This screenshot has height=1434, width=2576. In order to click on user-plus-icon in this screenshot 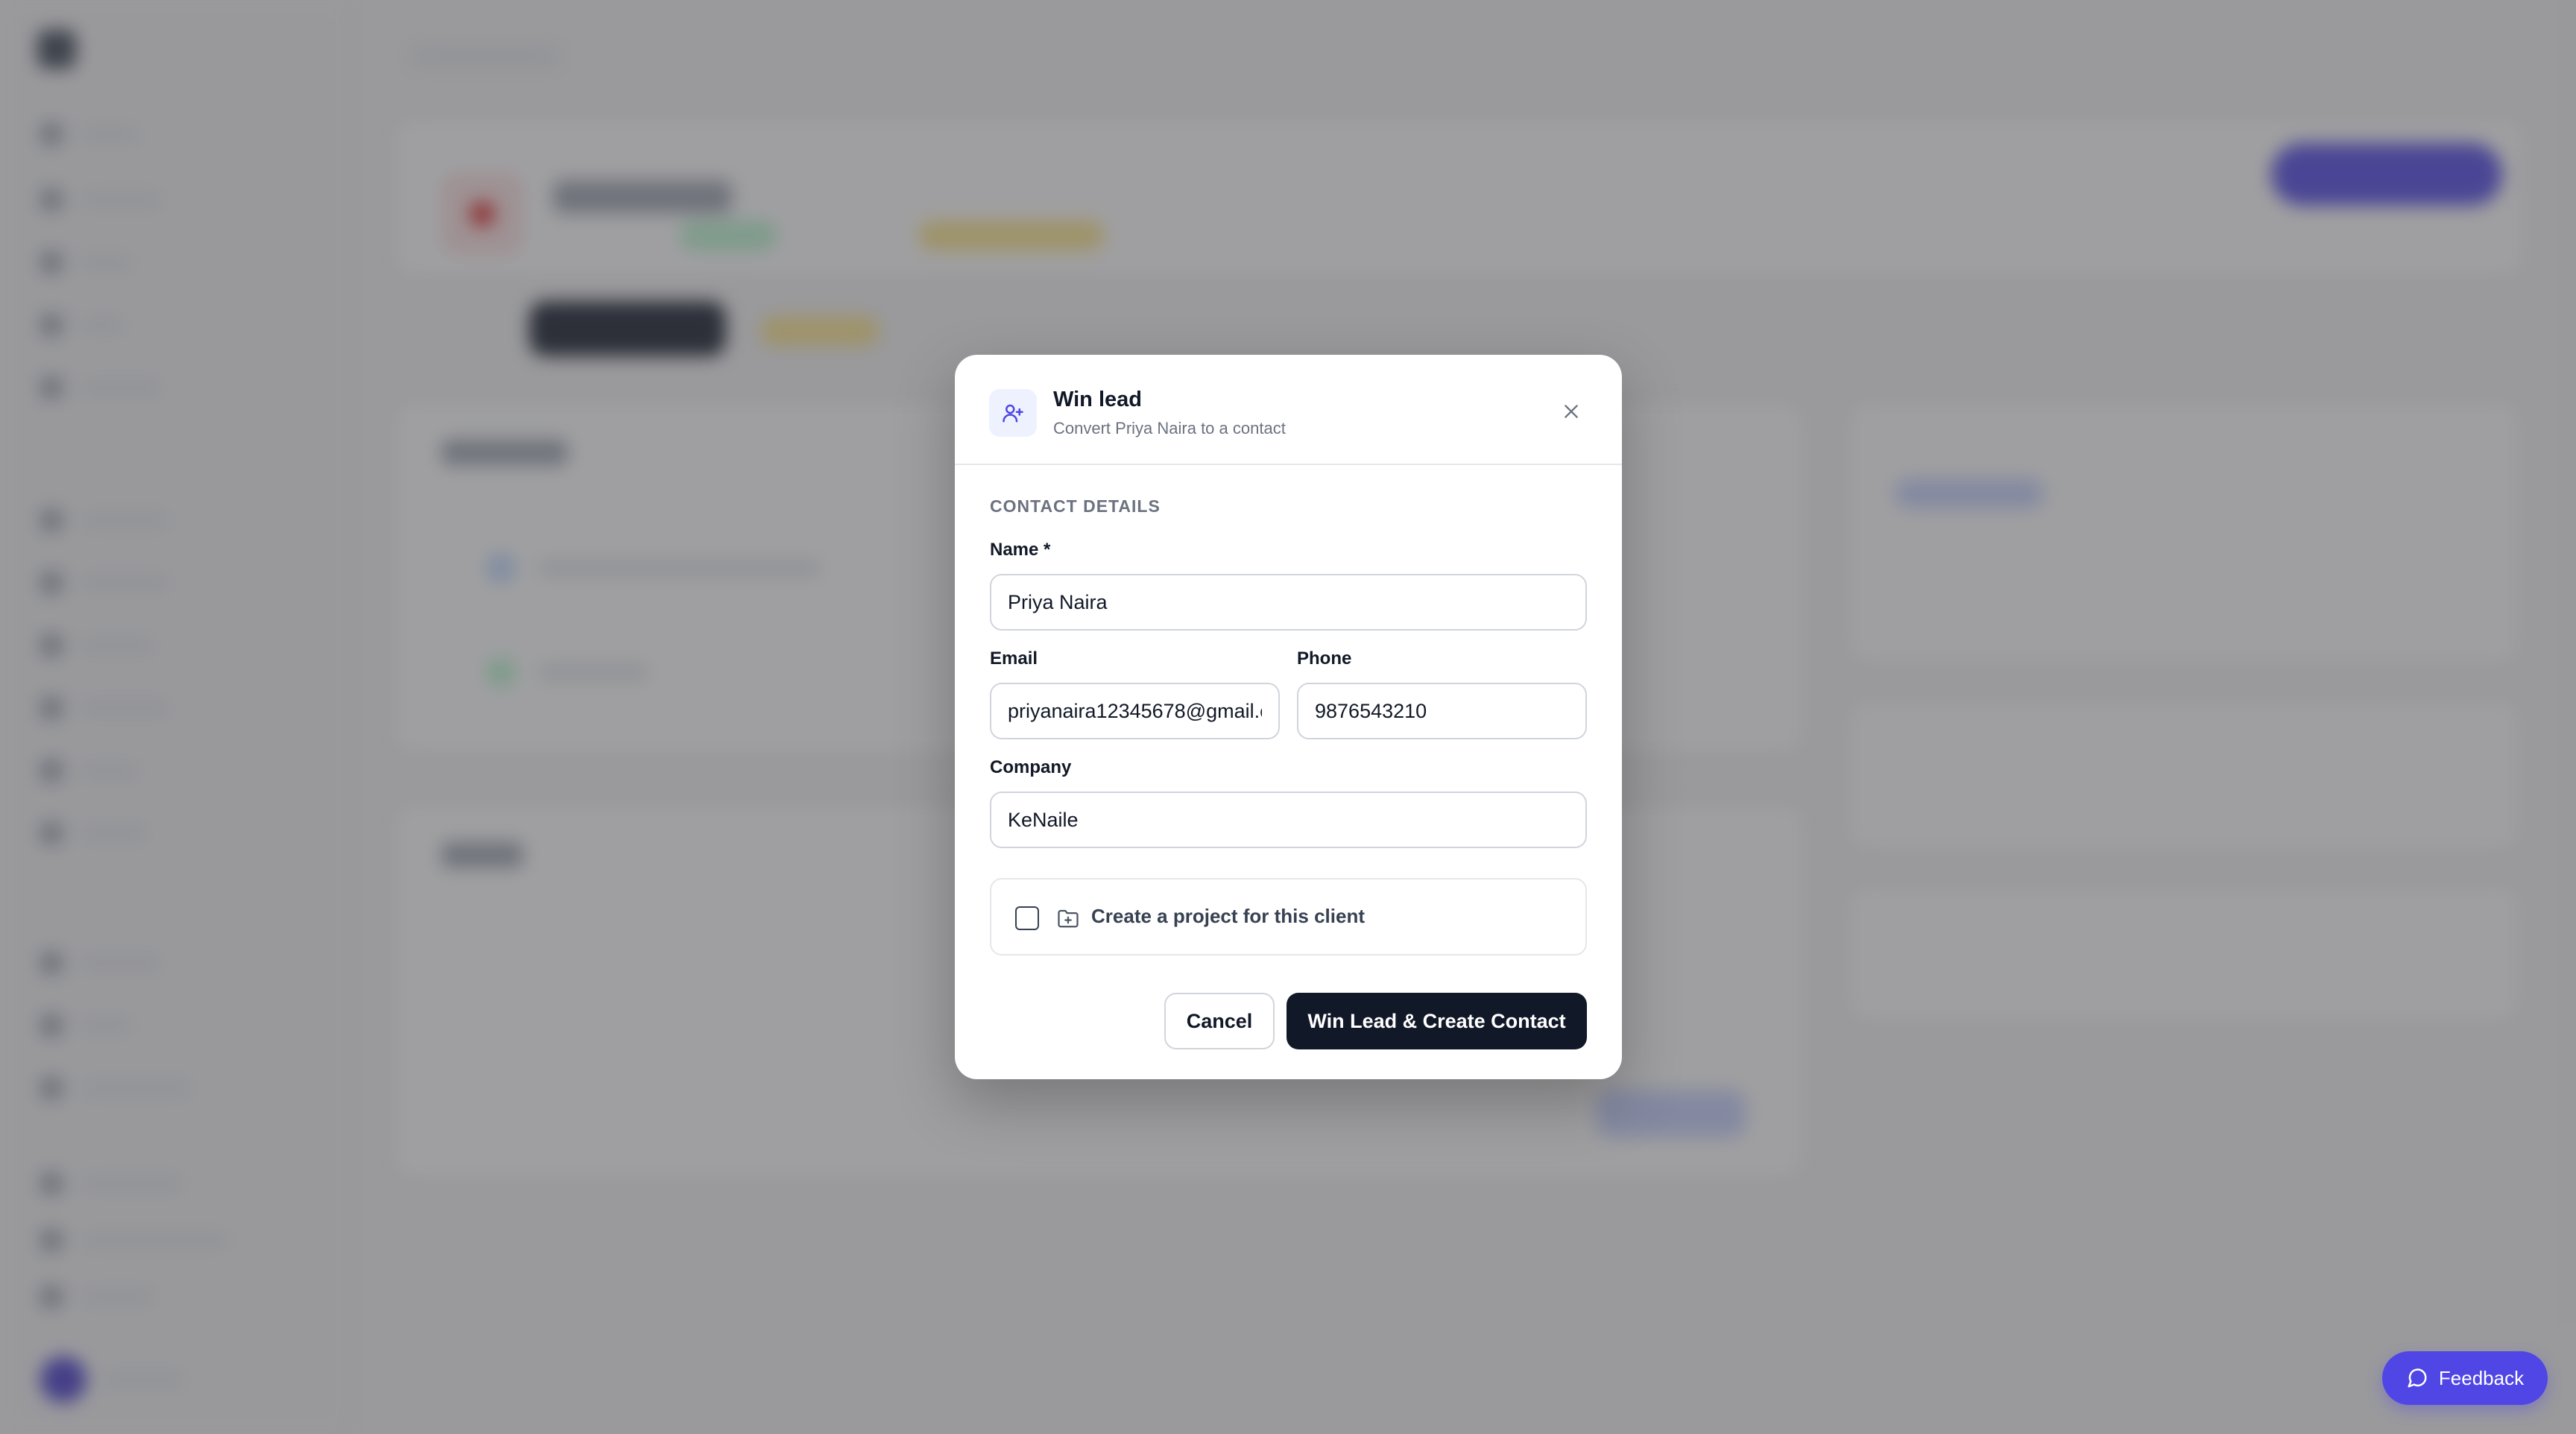, I will do `click(1013, 413)`.